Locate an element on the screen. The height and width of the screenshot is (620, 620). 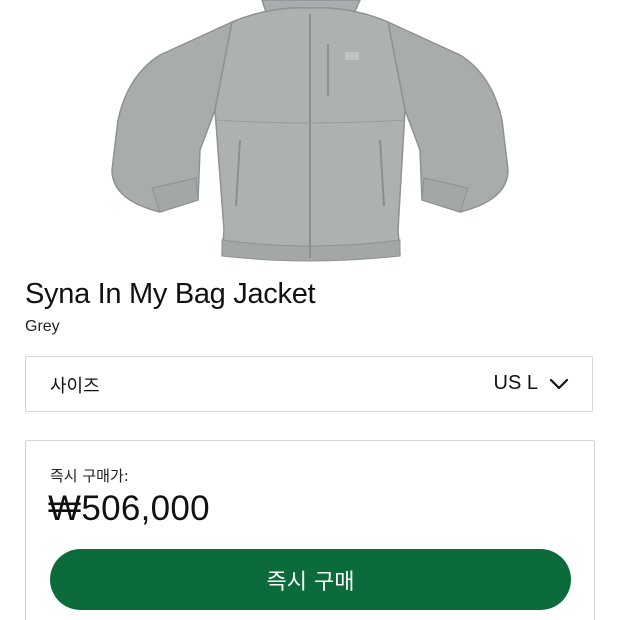
product-color: Grey is located at coordinates (42, 326).